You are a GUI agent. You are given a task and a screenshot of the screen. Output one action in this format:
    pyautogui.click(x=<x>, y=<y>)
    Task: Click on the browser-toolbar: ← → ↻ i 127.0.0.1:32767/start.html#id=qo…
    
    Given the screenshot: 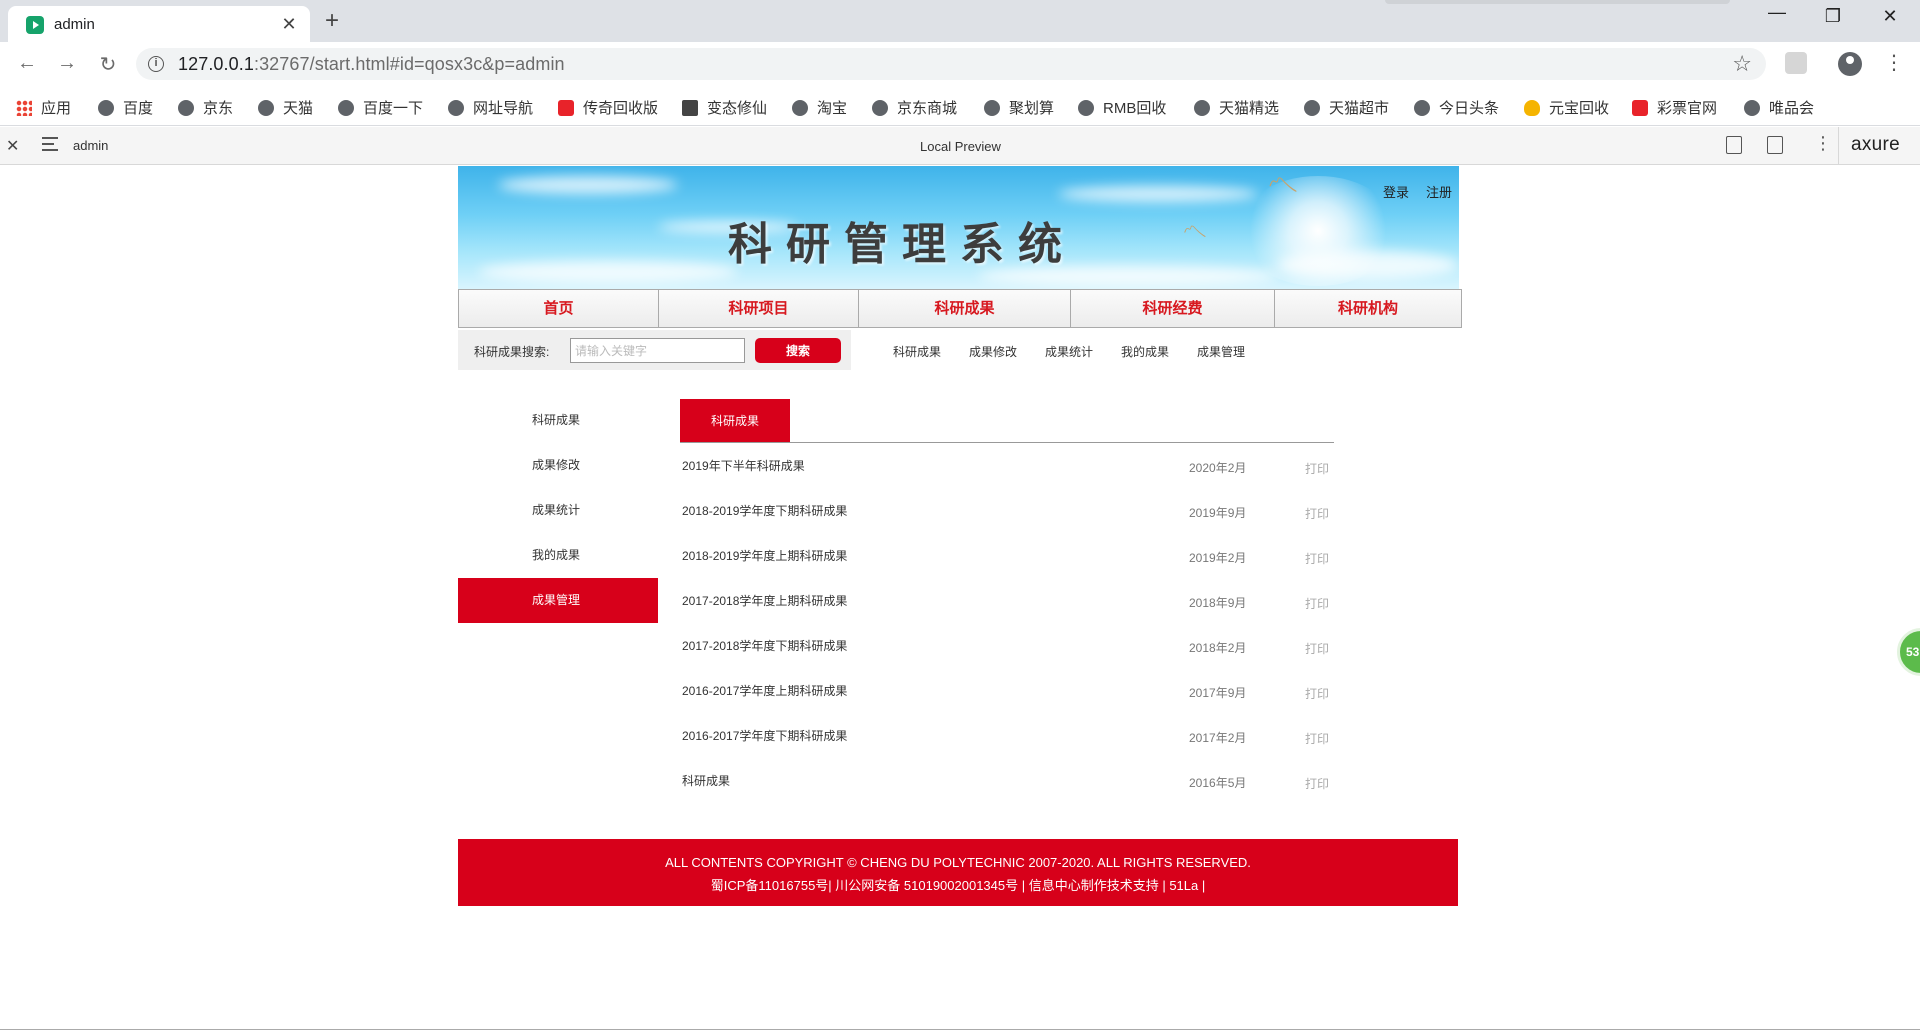 What is the action you would take?
    pyautogui.click(x=960, y=64)
    